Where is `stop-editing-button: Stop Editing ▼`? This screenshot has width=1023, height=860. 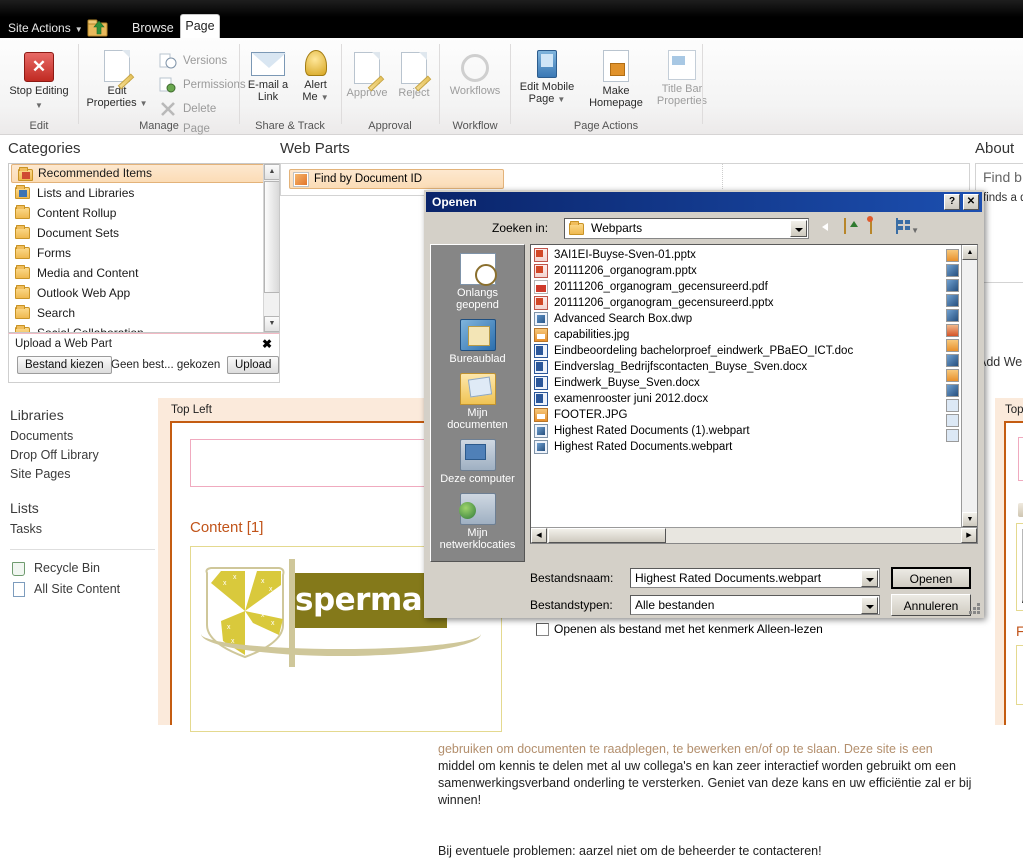 stop-editing-button: Stop Editing ▼ is located at coordinates (39, 81).